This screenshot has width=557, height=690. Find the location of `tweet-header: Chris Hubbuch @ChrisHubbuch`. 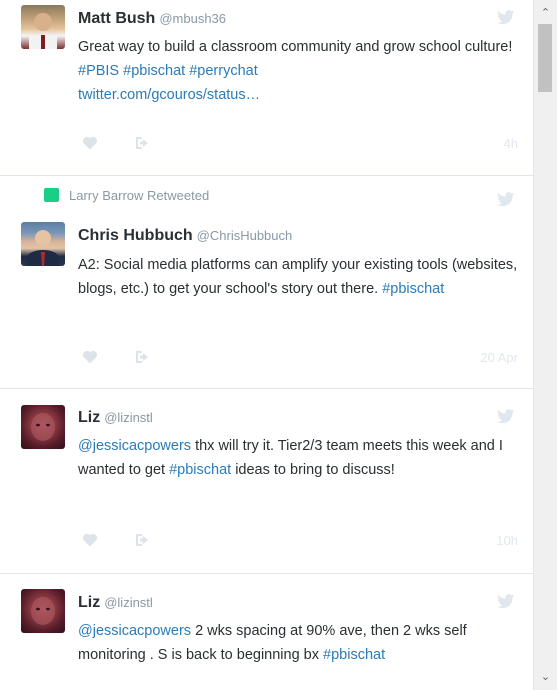

tweet-header: Chris Hubbuch @ChrisHubbuch is located at coordinates (185, 236).